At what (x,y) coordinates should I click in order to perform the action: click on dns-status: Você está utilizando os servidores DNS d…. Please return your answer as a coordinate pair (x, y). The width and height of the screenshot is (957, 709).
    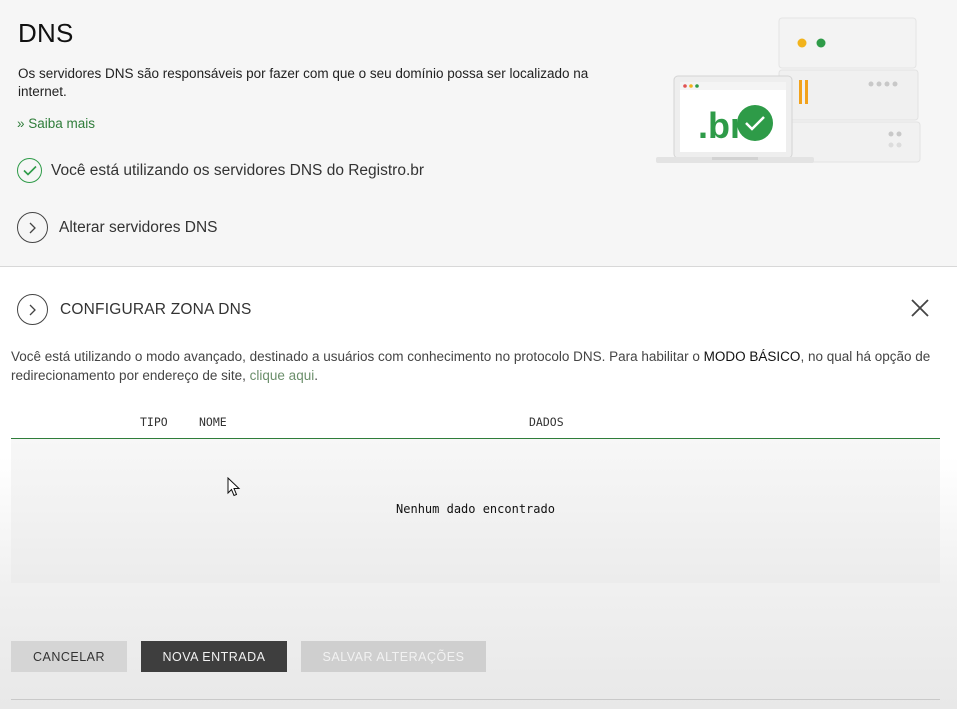
    Looking at the image, I should click on (220, 170).